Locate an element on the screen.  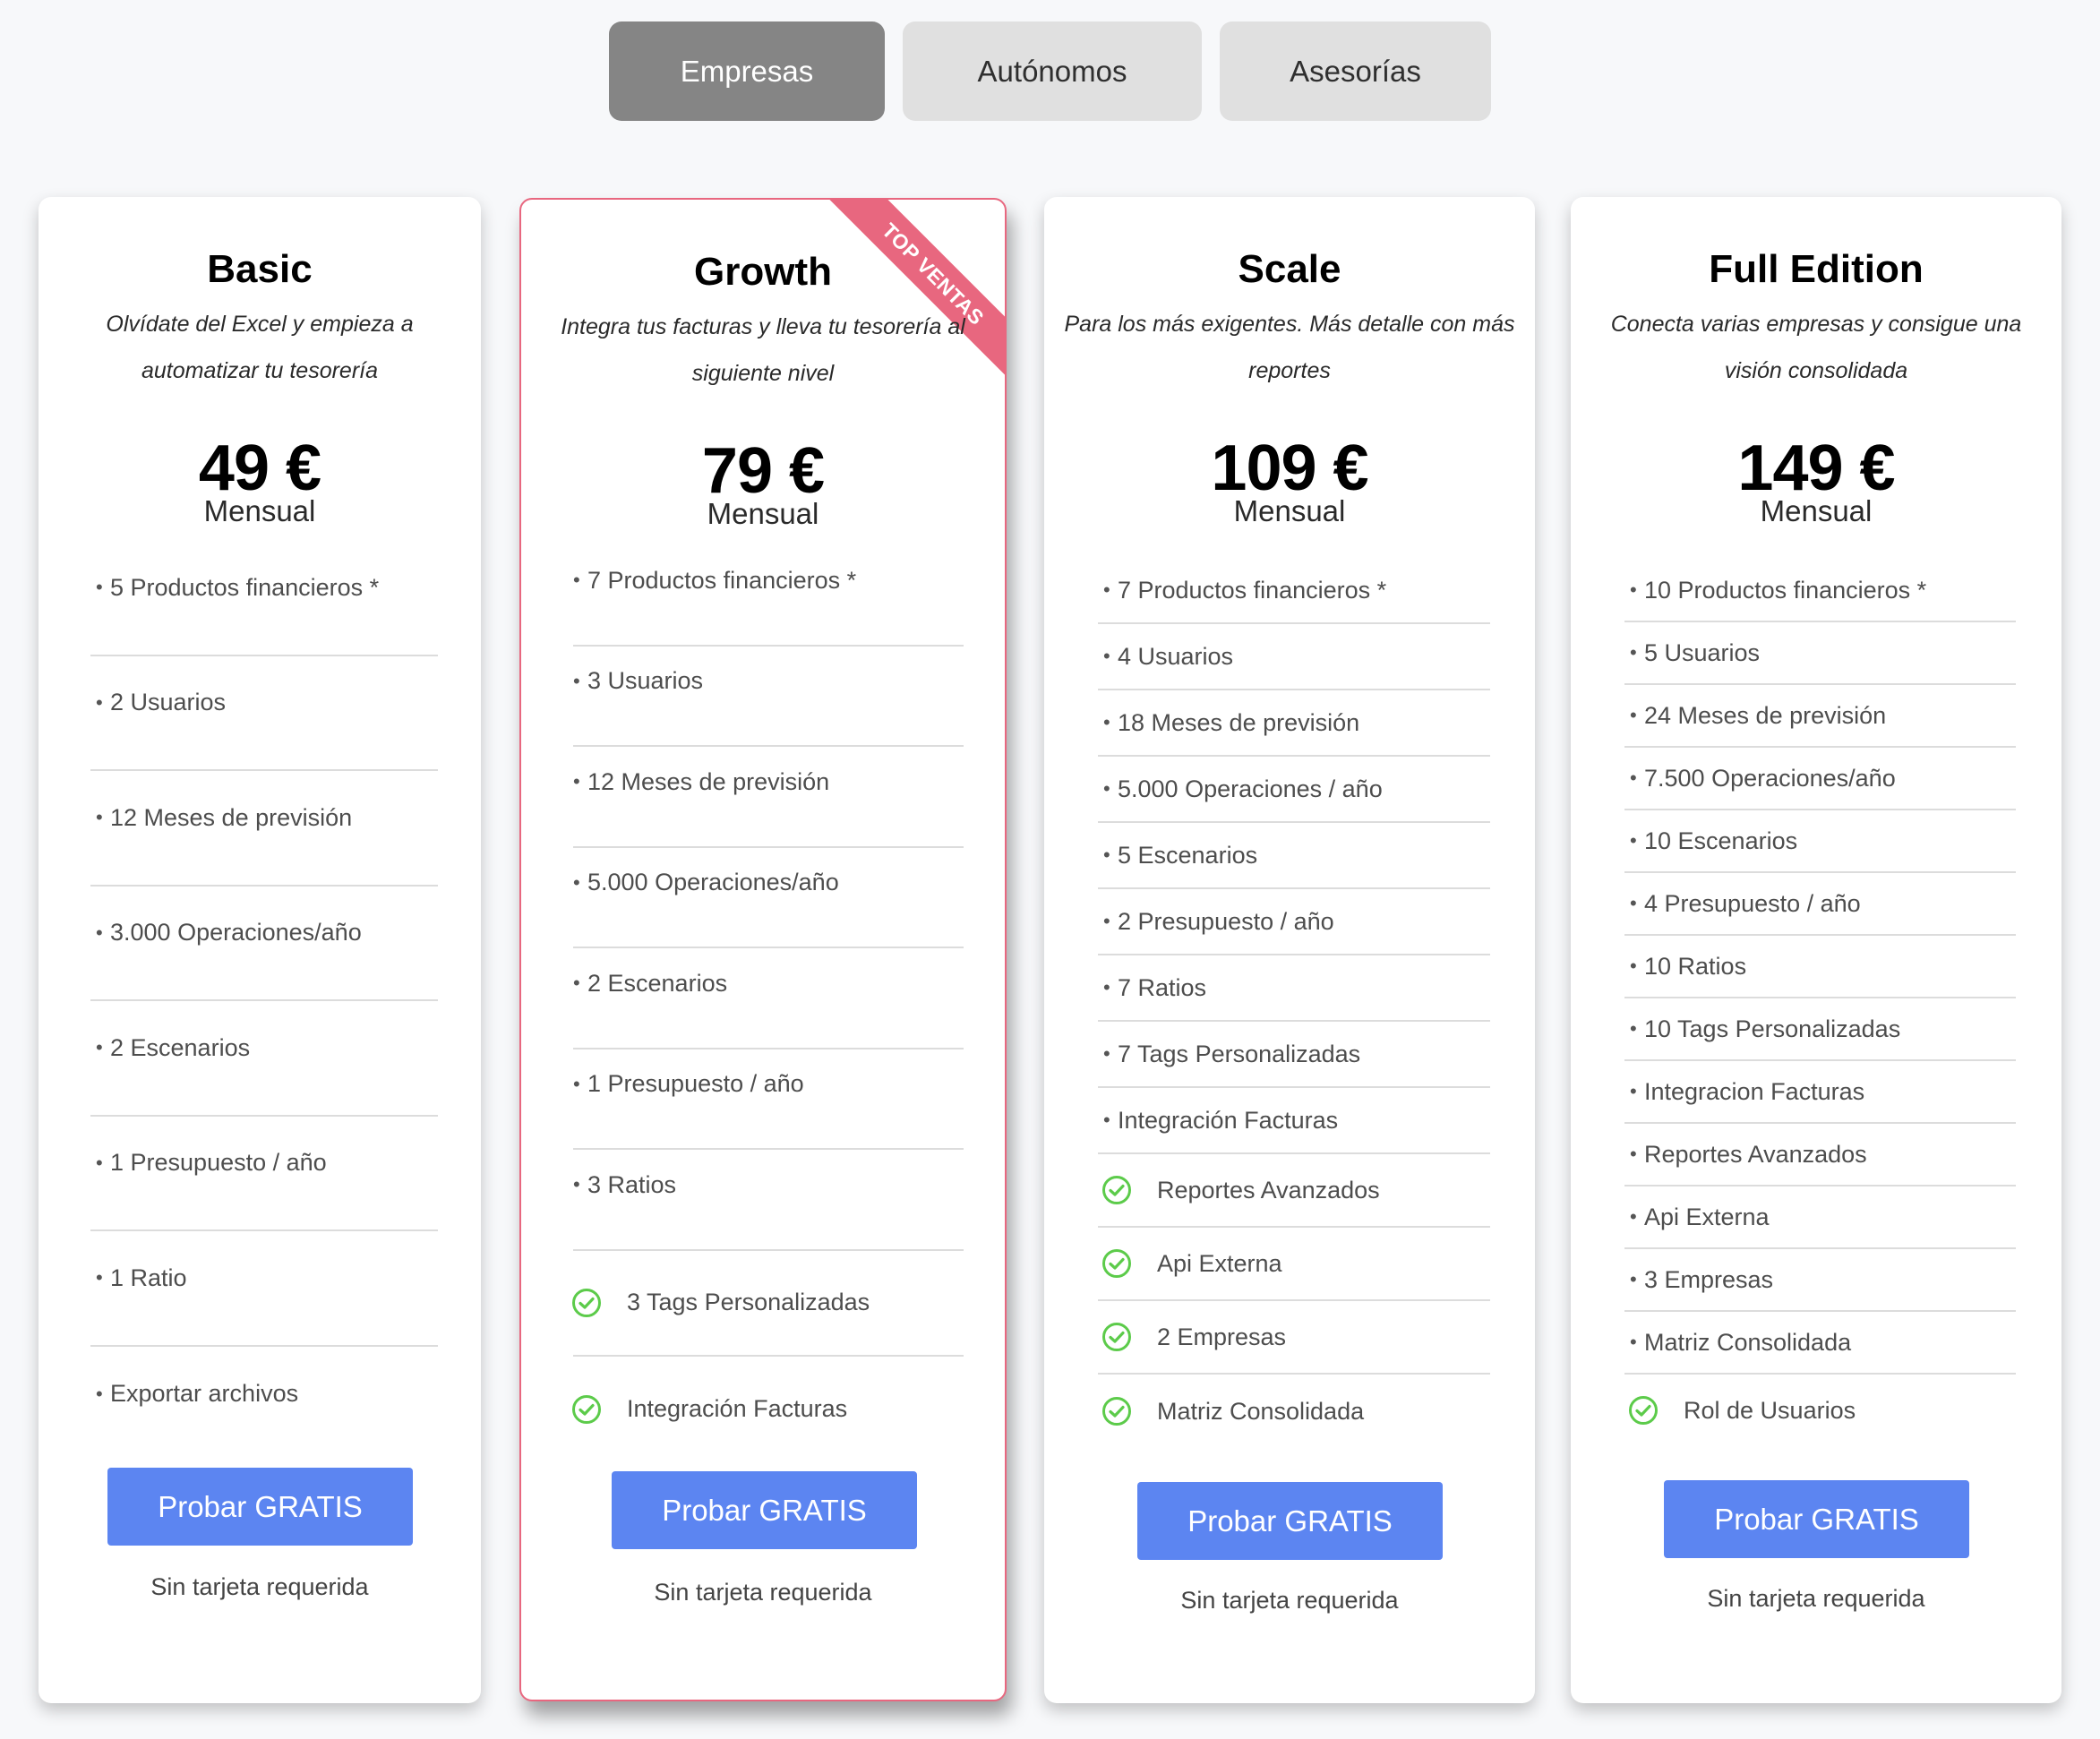
feature-item: • 5 Usuarios is located at coordinates (1820, 654).